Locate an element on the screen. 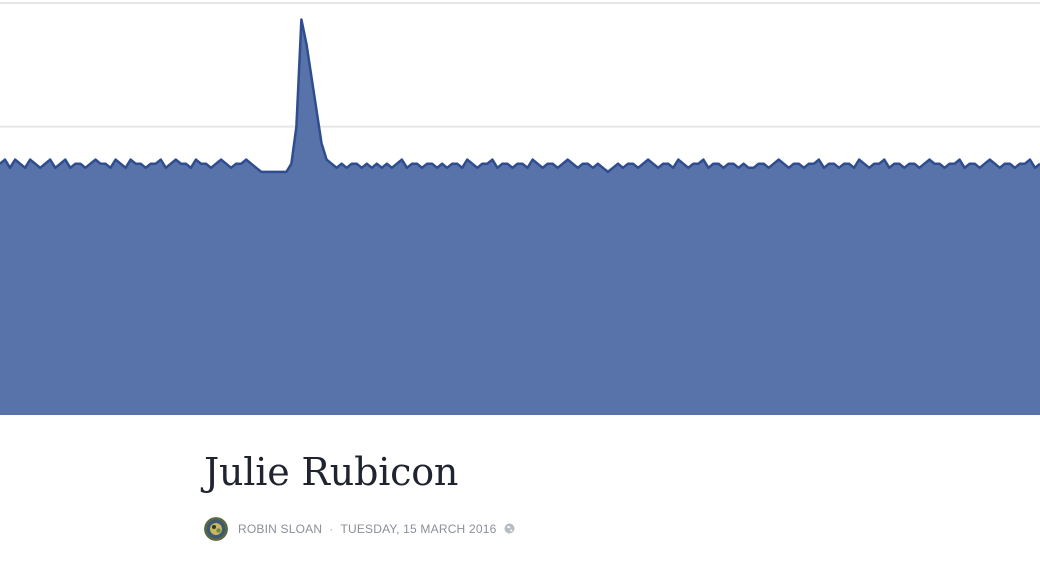 Image resolution: width=1040 pixels, height=585 pixels. post-meta: ROBIN SLOAN · TUESDAY, 15 MARCH 2016 is located at coordinates (584, 528).